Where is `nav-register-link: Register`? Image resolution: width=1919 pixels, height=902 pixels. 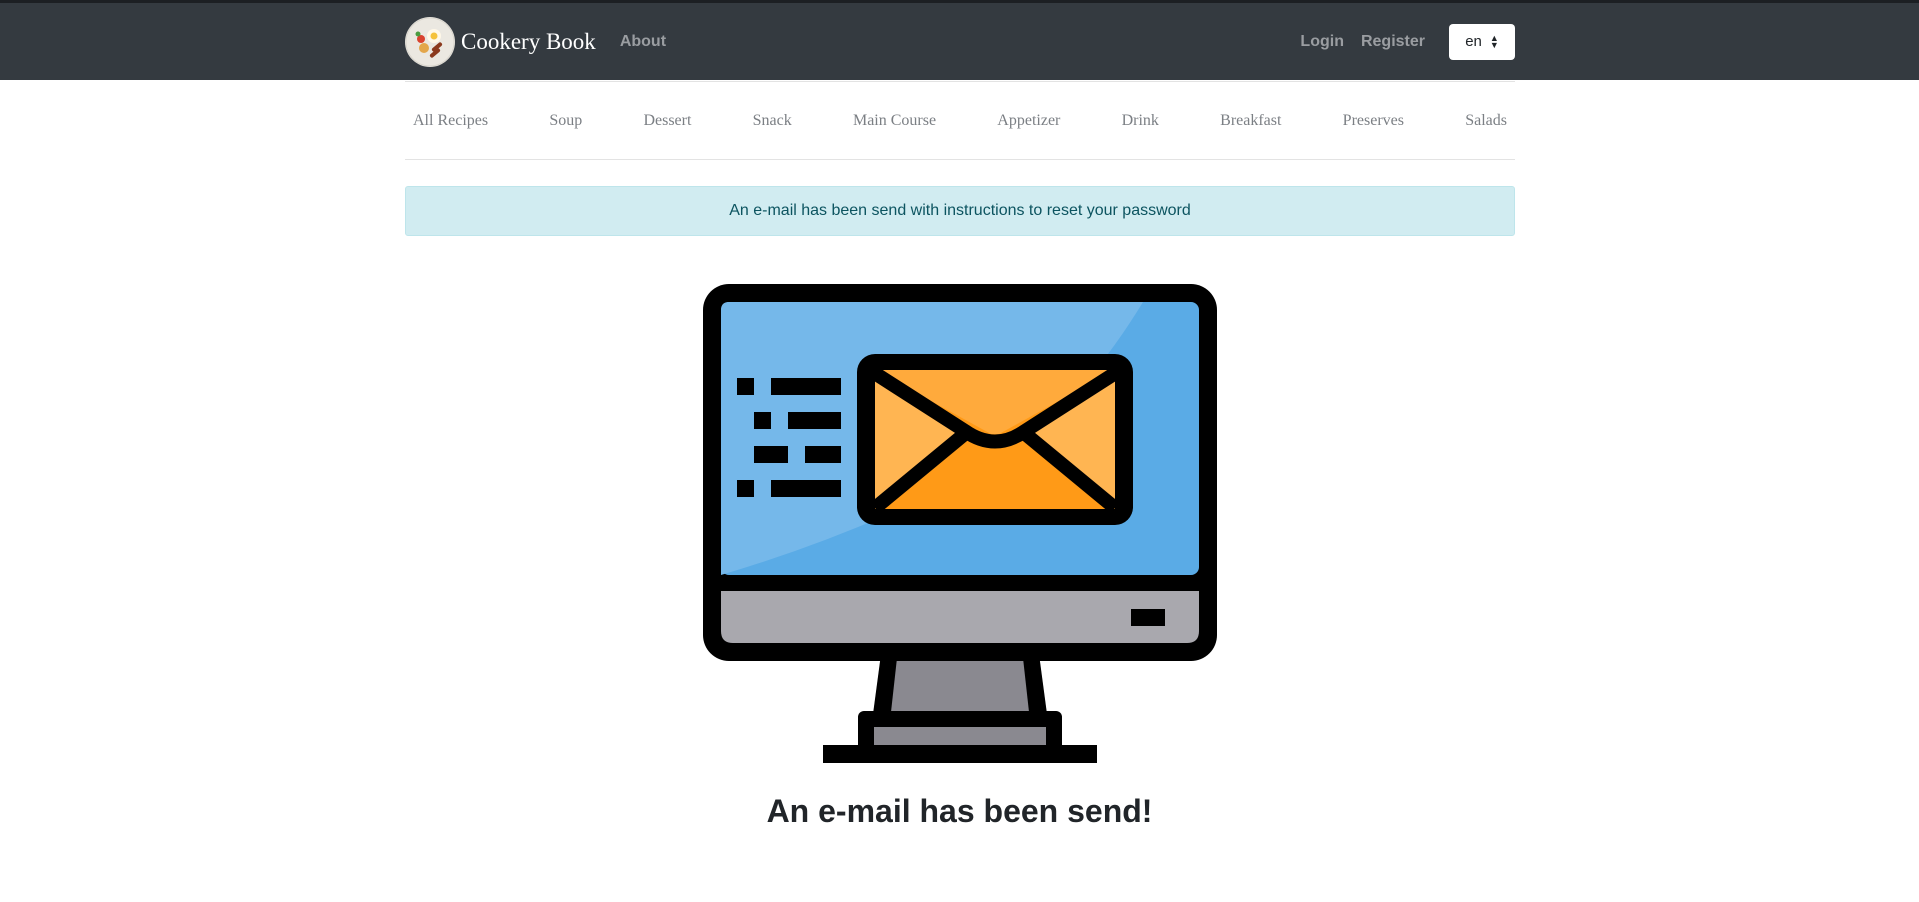 nav-register-link: Register is located at coordinates (1393, 42).